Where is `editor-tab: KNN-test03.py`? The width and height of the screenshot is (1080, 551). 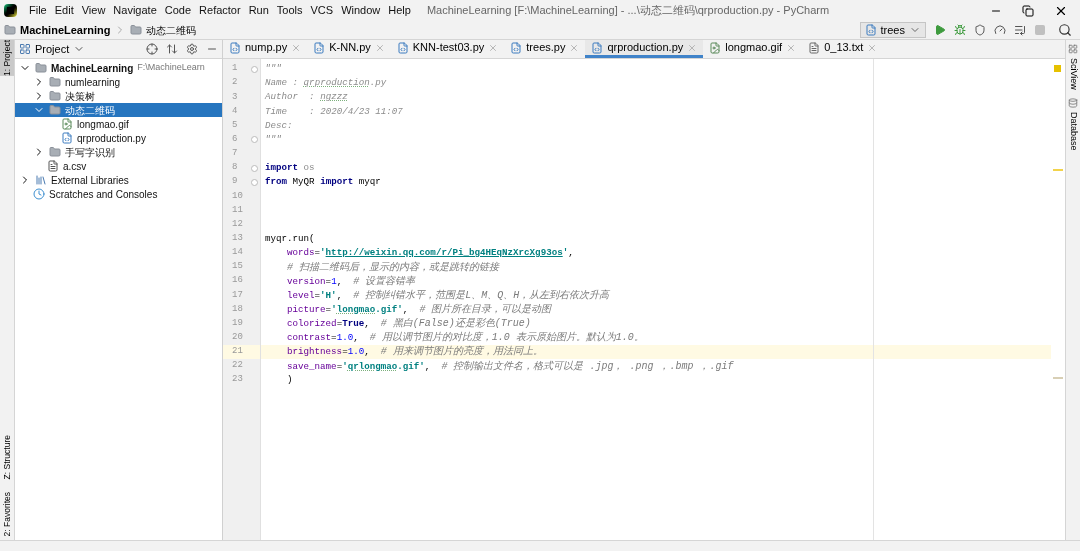
editor-tab: KNN-test03.py is located at coordinates (447, 49).